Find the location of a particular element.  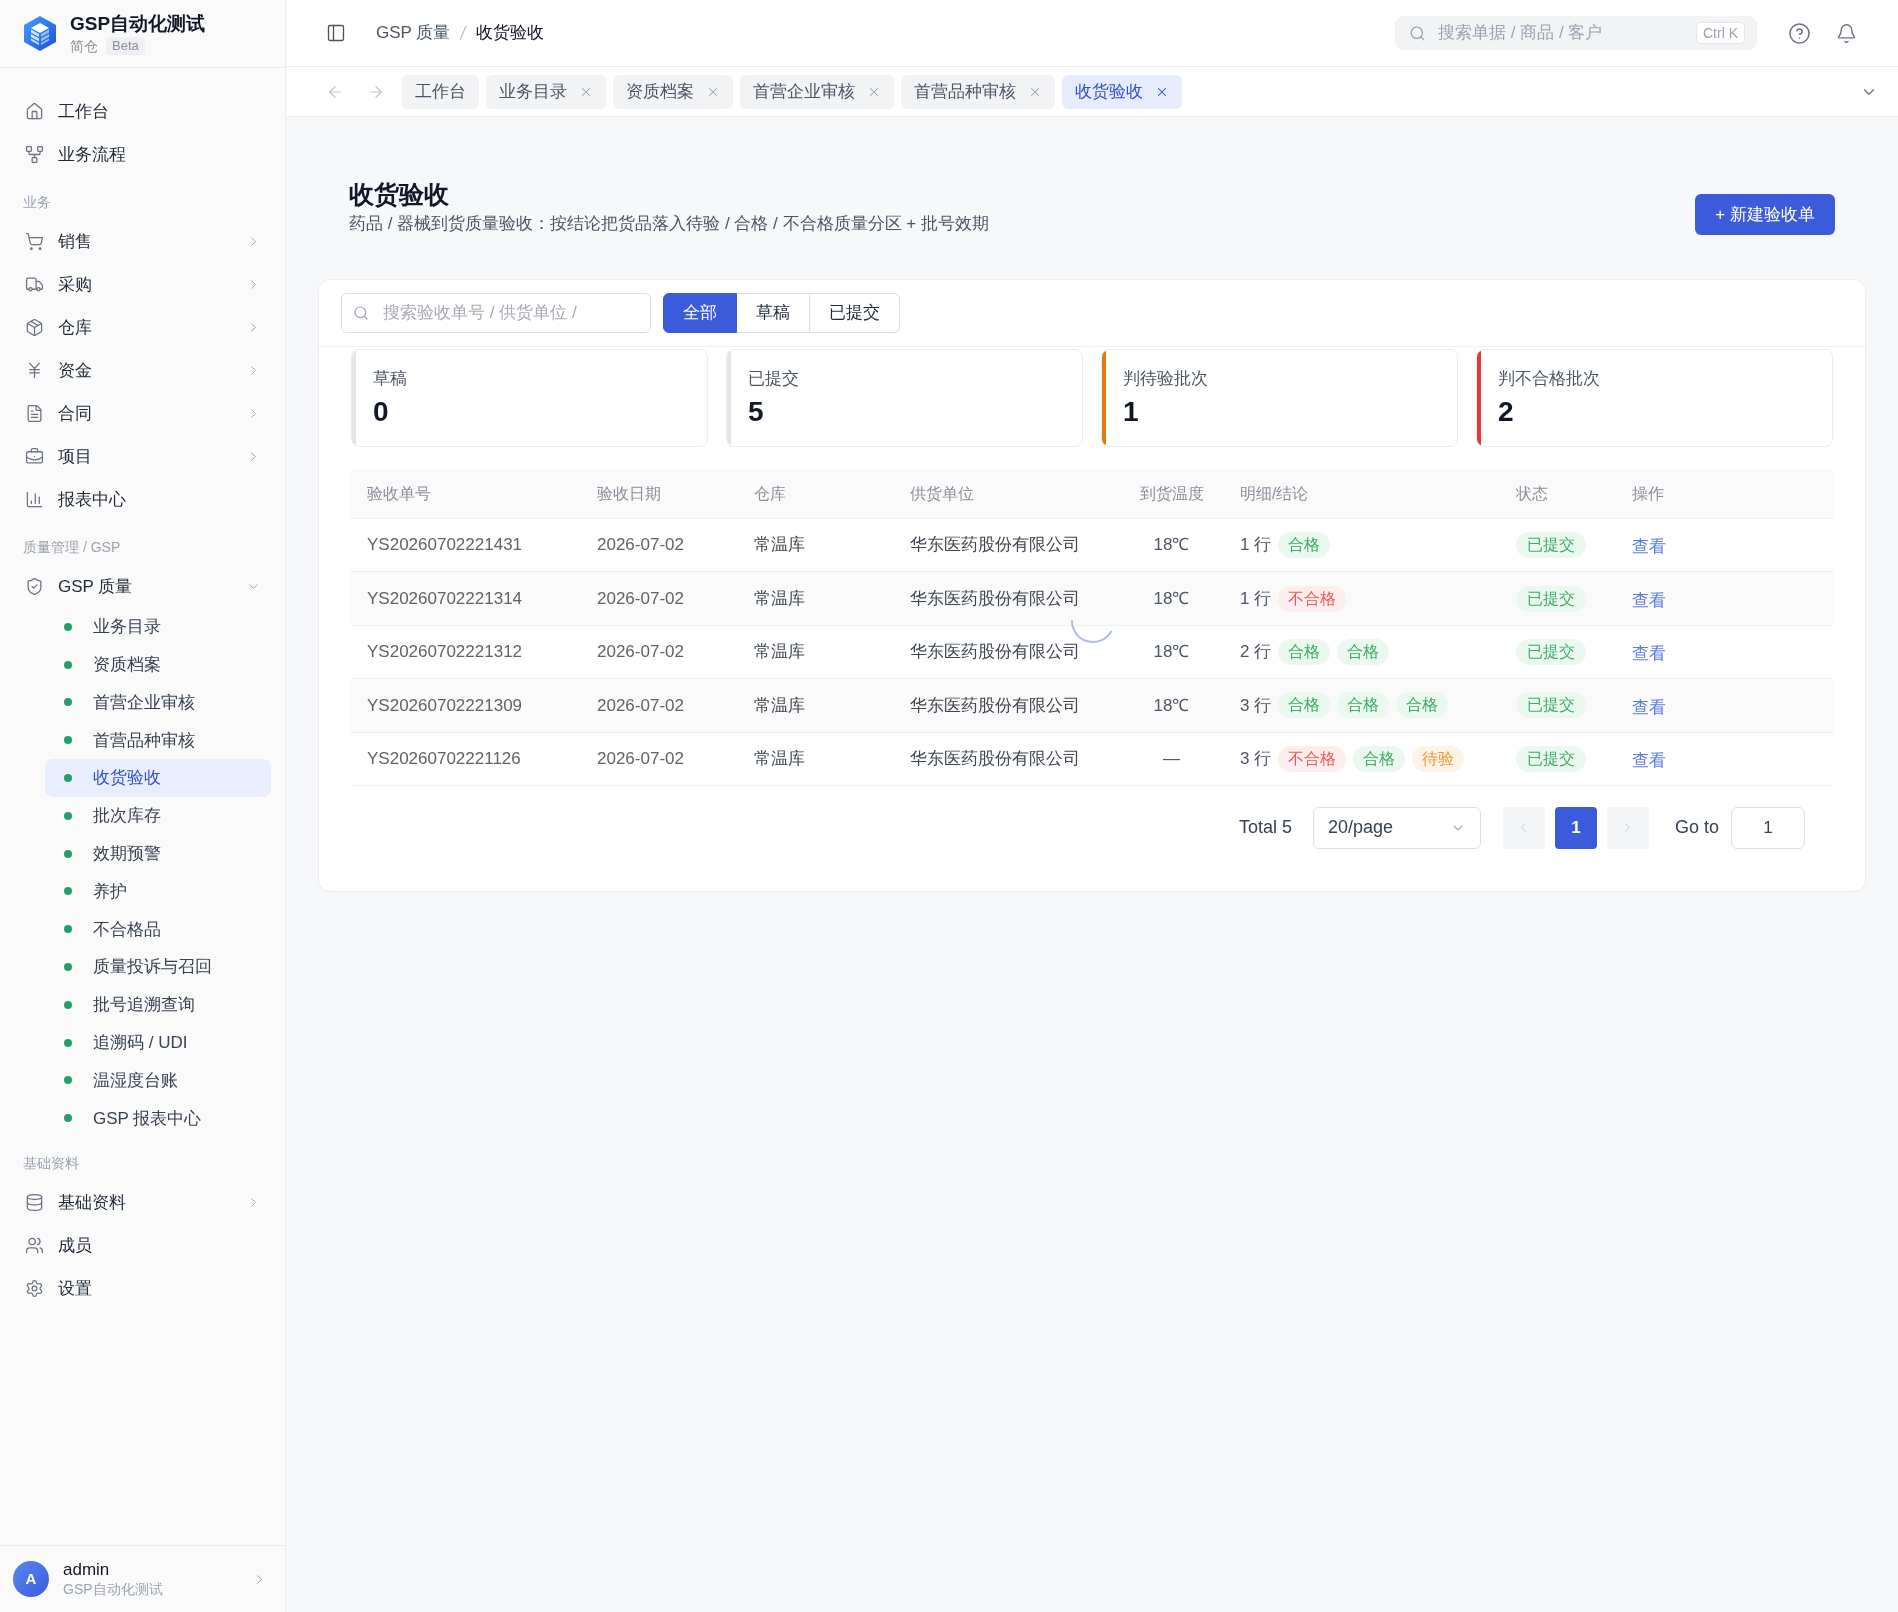

nav-item: 销售 is located at coordinates (142, 241).